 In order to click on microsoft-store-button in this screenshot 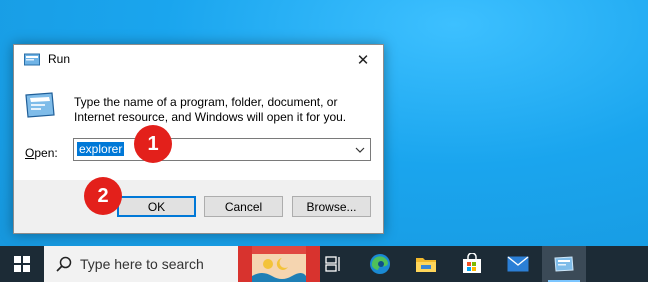, I will do `click(472, 264)`.